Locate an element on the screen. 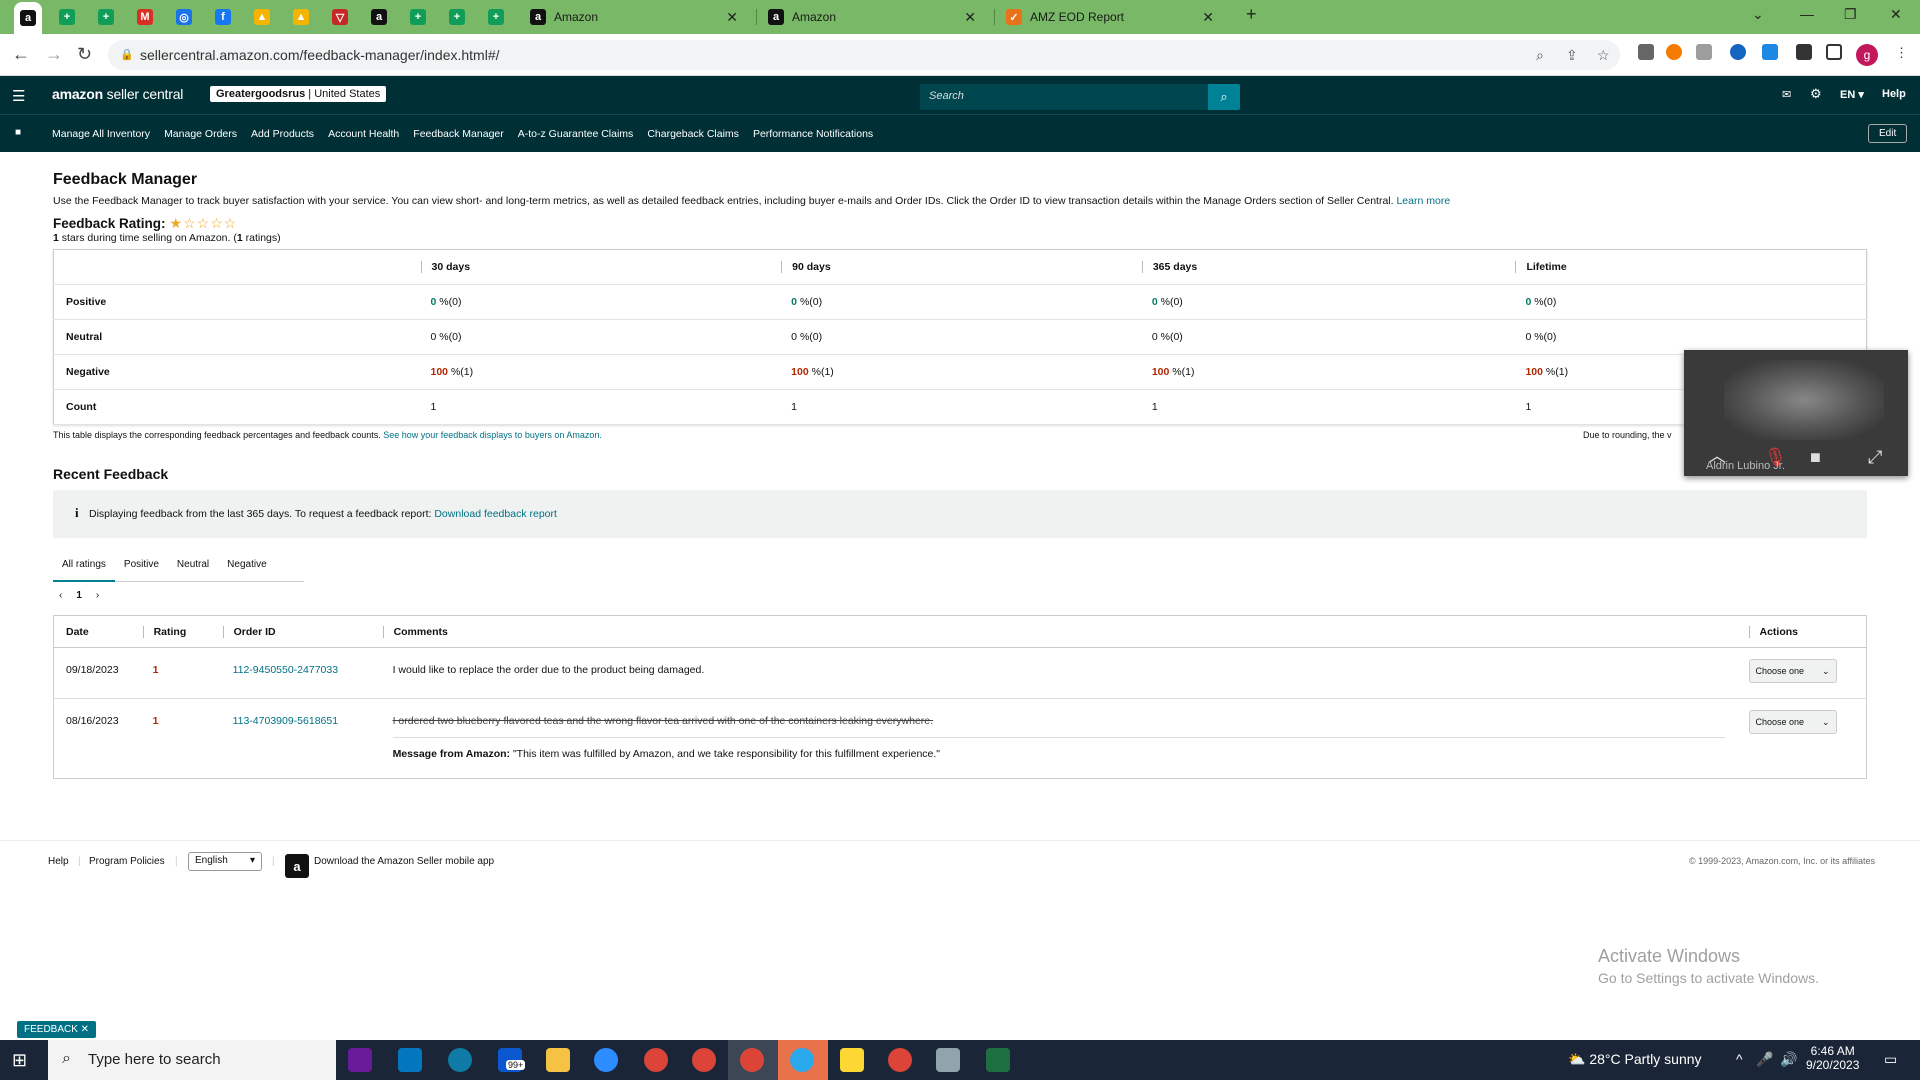 This screenshot has height=1080, width=1920. weather-widget: ⛅ 28°C Partly sunny is located at coordinates (1635, 1059).